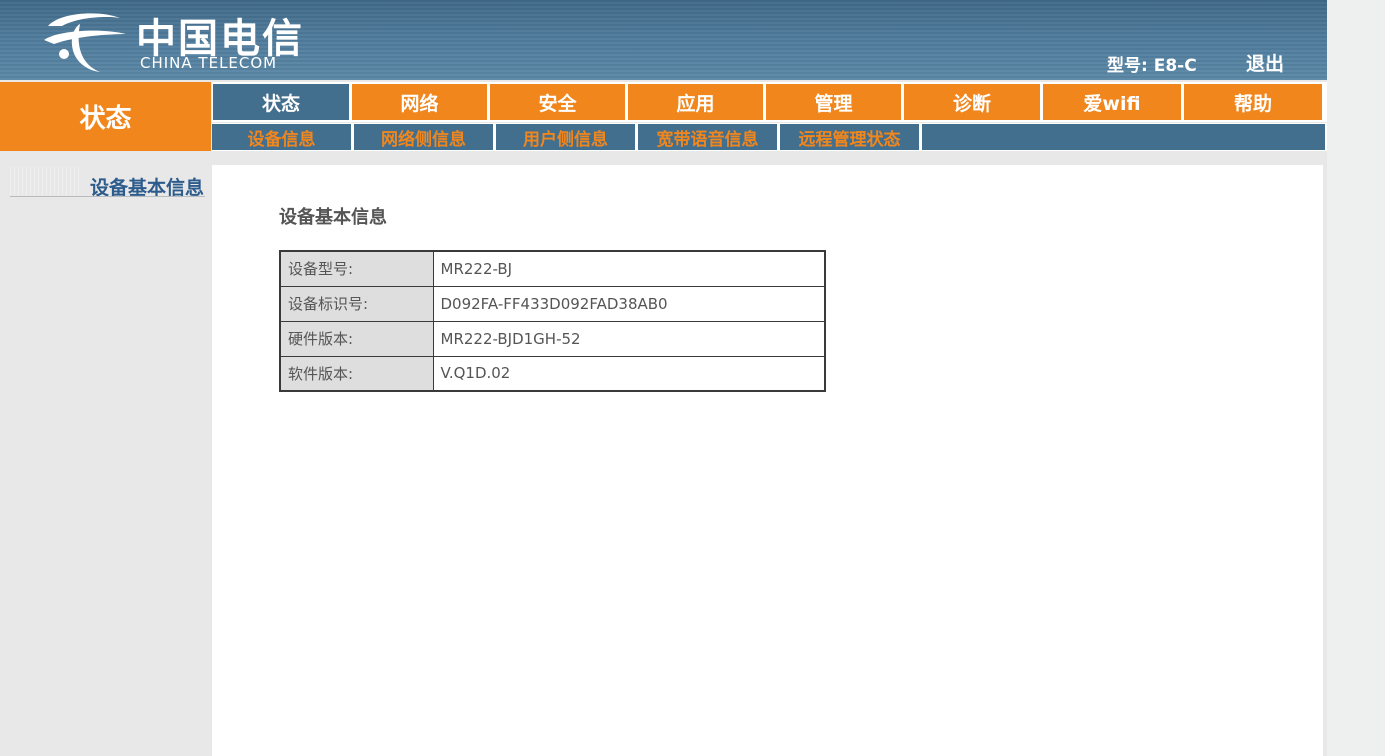 The image size is (1385, 756). I want to click on subnav-network-side-info: 网络侧信息, so click(423, 137).